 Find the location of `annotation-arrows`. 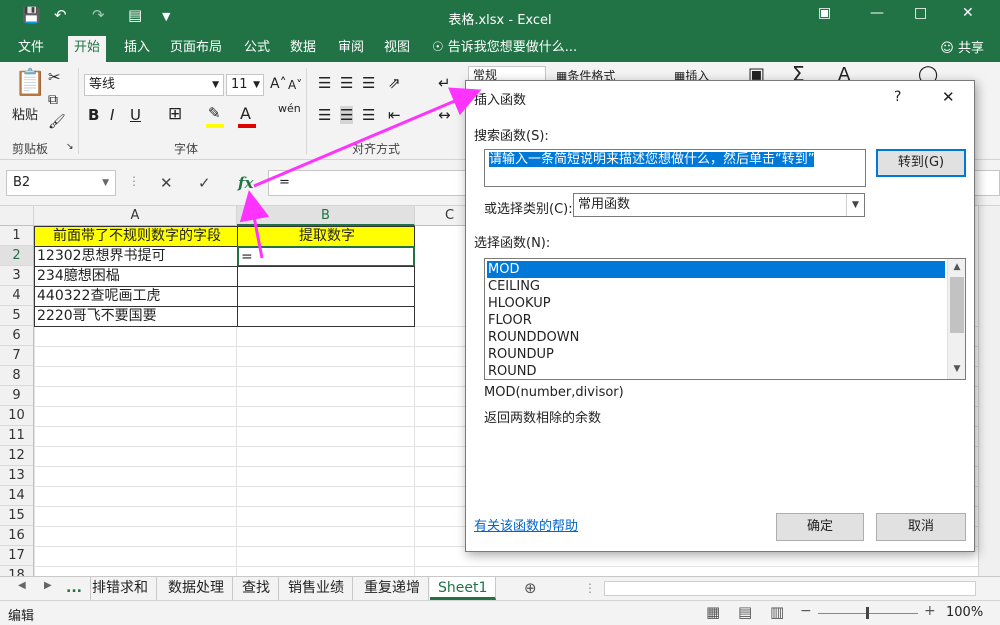

annotation-arrows is located at coordinates (360, 173).